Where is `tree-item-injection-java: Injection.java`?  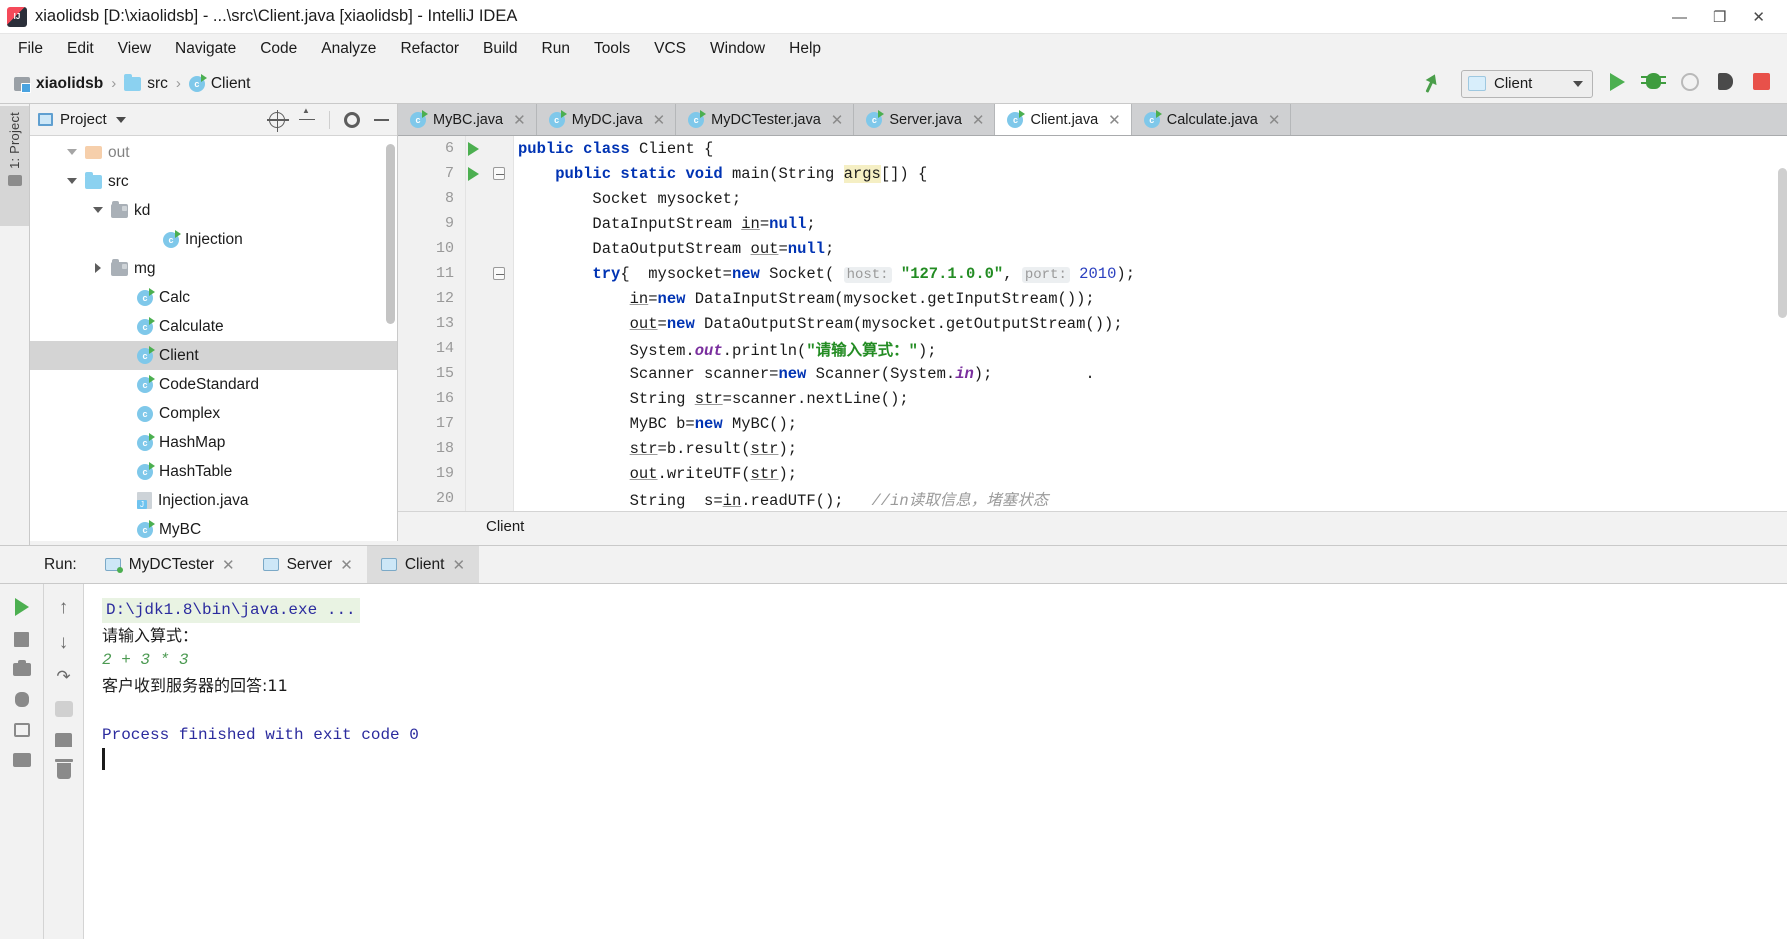 tree-item-injection-java: Injection.java is located at coordinates (213, 500).